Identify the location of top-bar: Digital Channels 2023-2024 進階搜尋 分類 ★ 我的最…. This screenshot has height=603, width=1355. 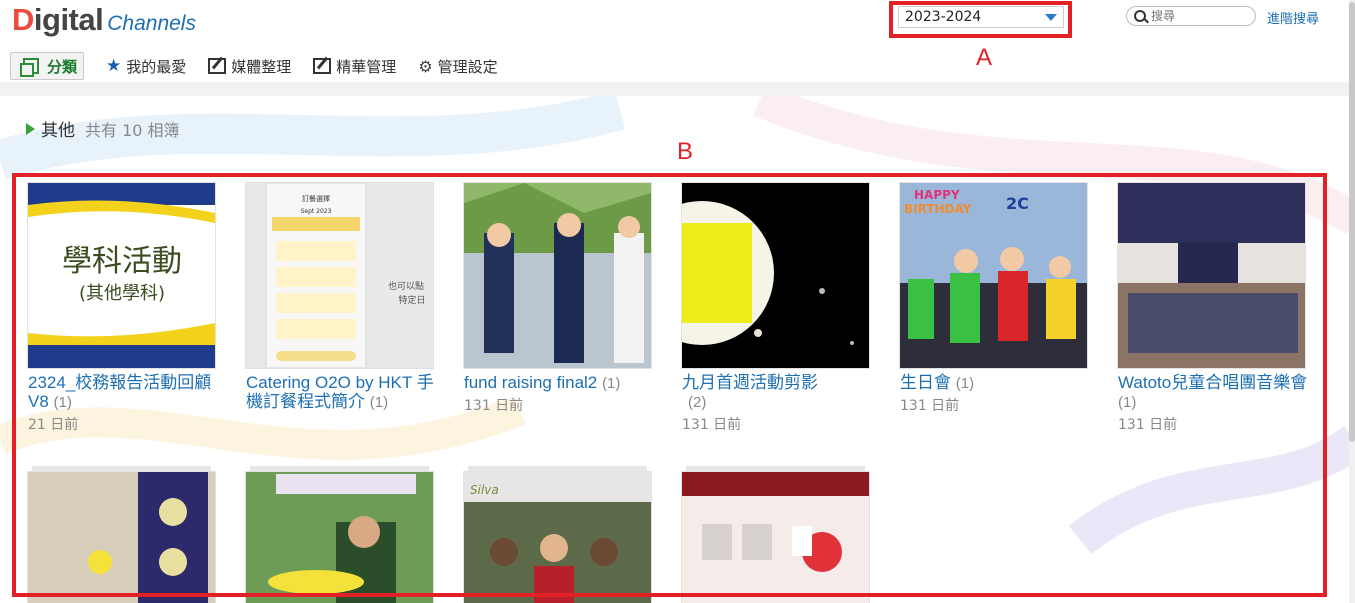
(677, 41).